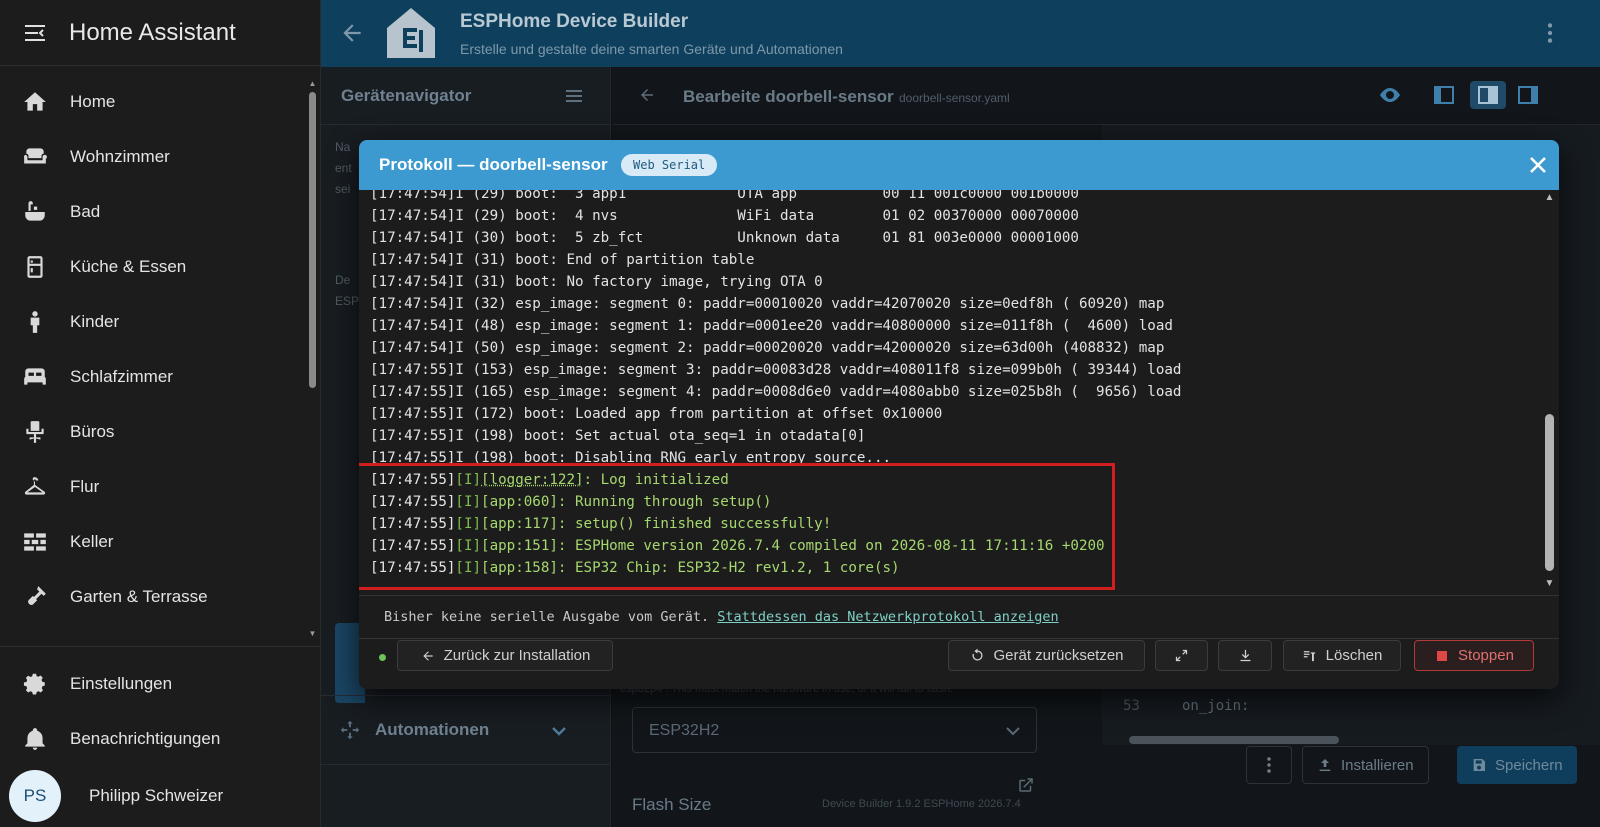  I want to click on sidebar-item-kinder: Kinder, so click(156, 321).